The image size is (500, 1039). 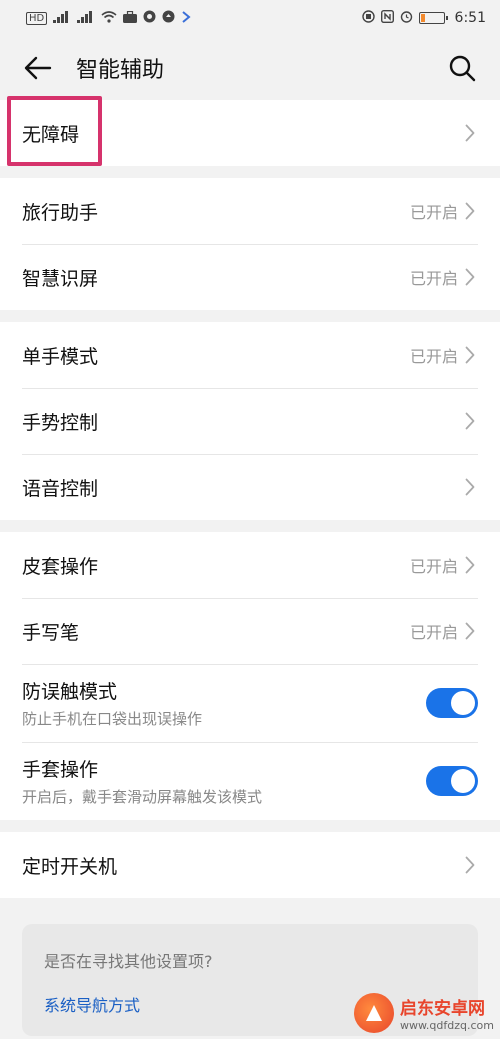 What do you see at coordinates (250, 211) in the screenshot?
I see `settings-row: 旅行助手 已开启` at bounding box center [250, 211].